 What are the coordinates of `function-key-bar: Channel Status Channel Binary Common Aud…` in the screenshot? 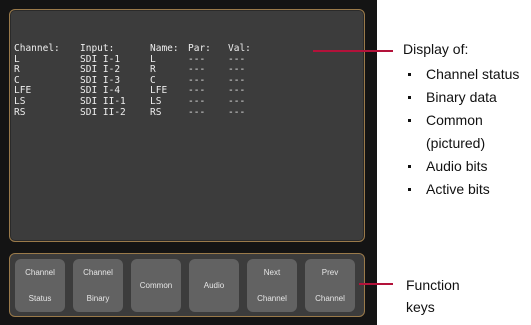 It's located at (187, 285).